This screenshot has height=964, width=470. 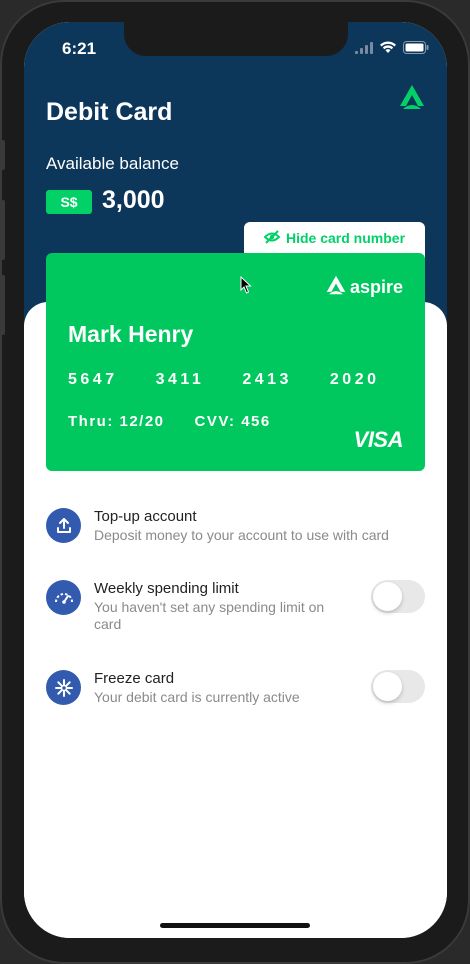 I want to click on volume-down-button, so click(x=2, y=305).